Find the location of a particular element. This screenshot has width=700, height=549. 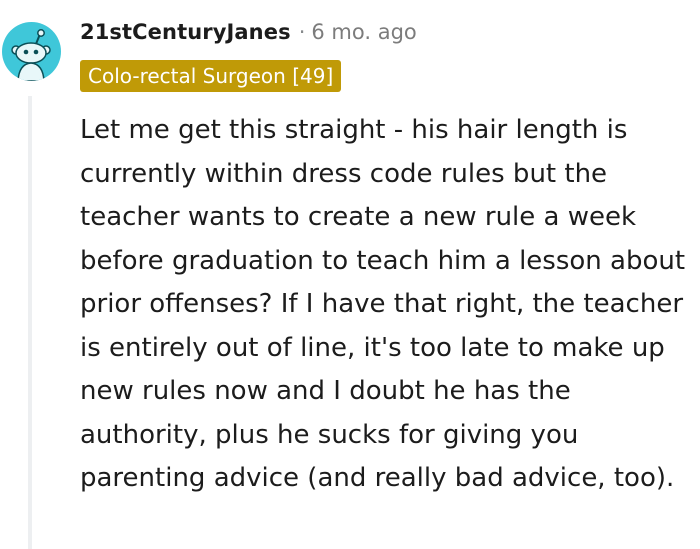

snoo-avatar-icon is located at coordinates (31, 55).